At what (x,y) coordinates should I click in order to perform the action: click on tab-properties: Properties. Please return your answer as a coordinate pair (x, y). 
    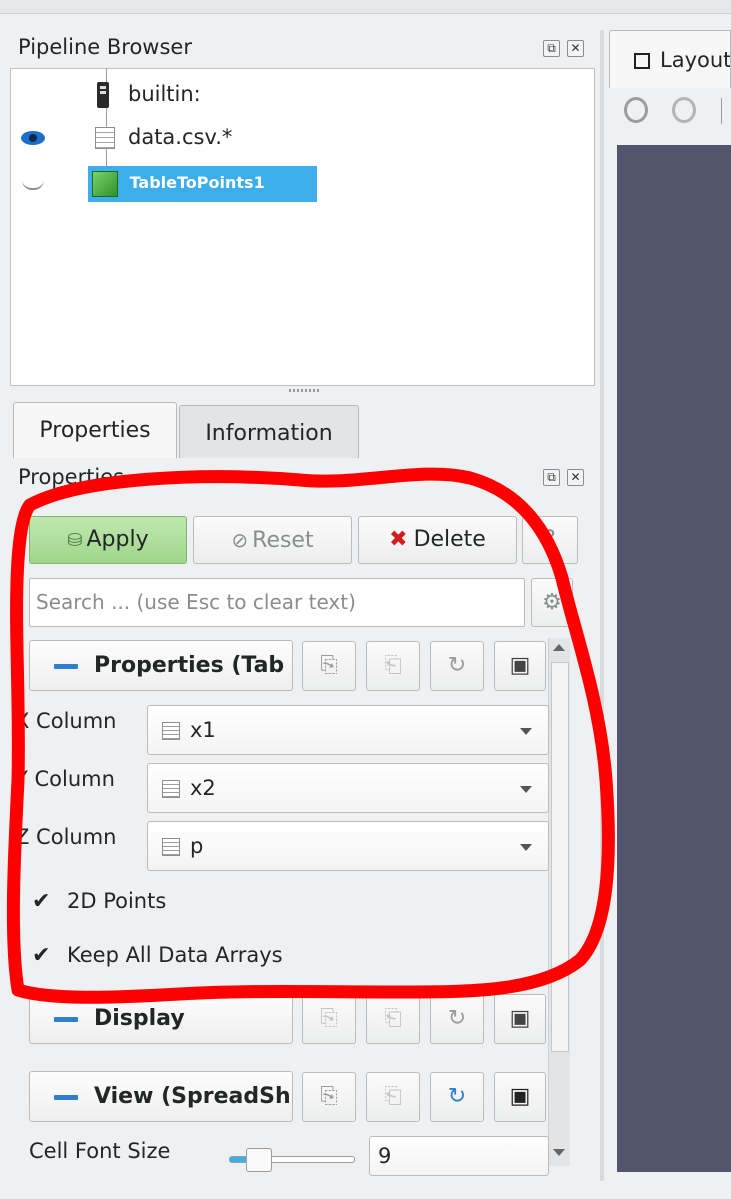
    Looking at the image, I should click on (95, 430).